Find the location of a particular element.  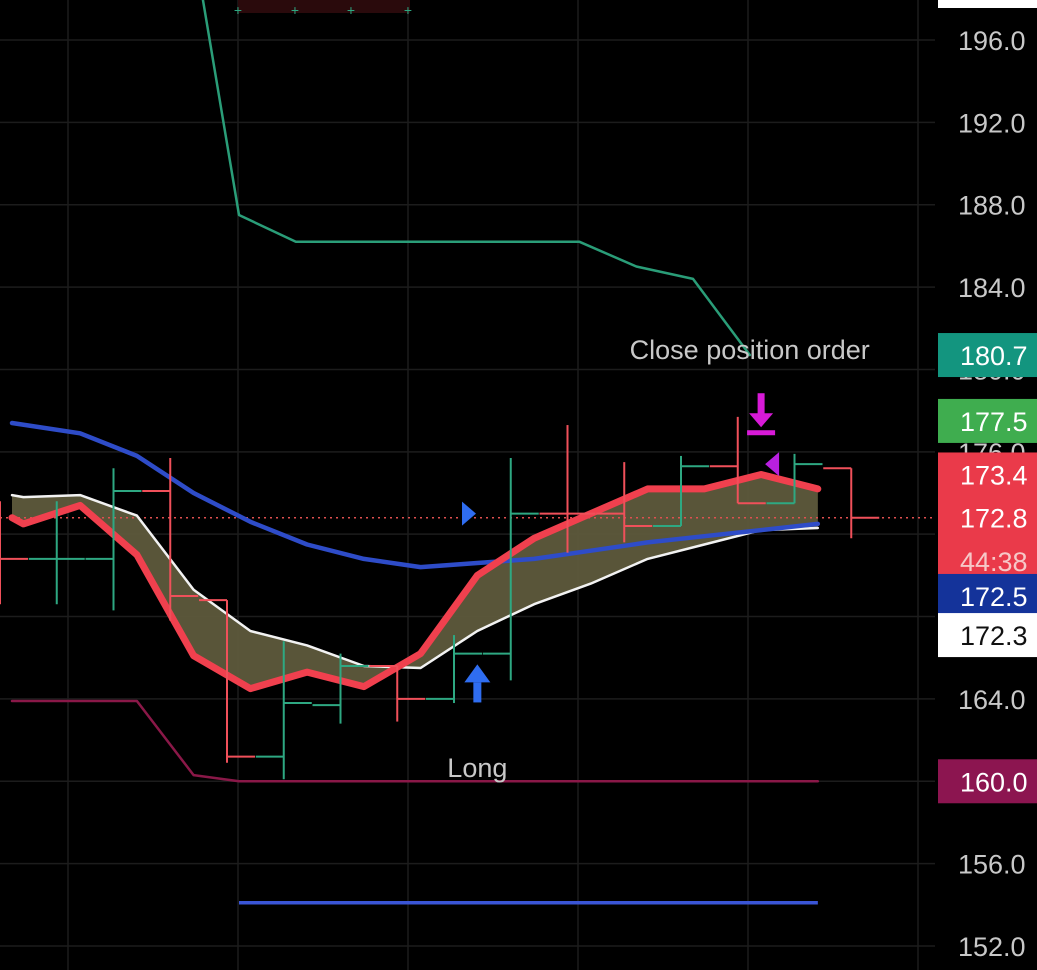

close-position-label: Close position order is located at coordinates (750, 350).